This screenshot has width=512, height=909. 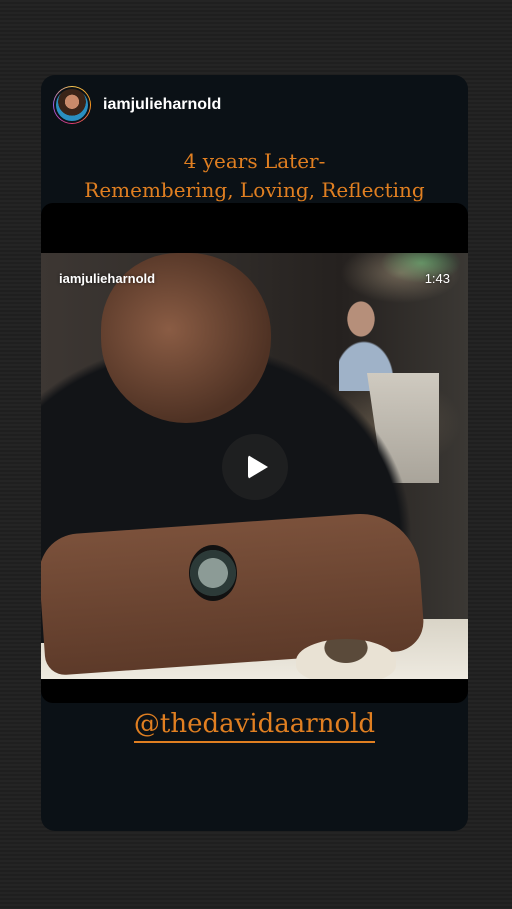 I want to click on video-duration: 1:43, so click(x=437, y=278).